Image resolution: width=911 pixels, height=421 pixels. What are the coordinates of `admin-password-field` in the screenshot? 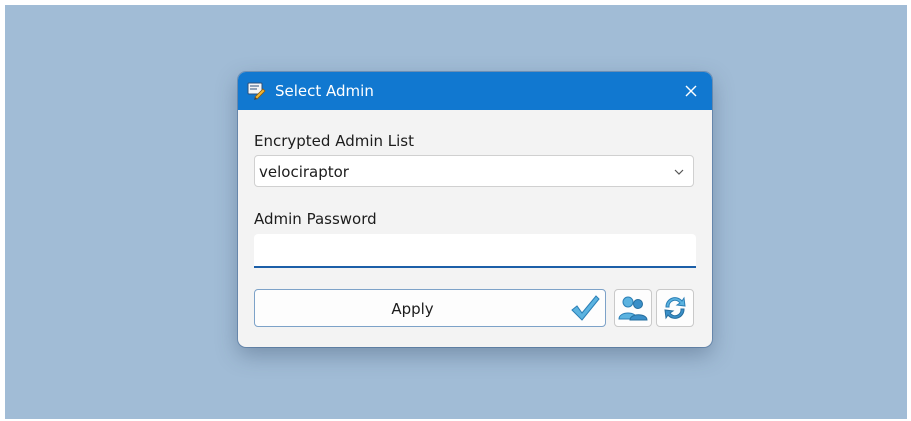 It's located at (475, 251).